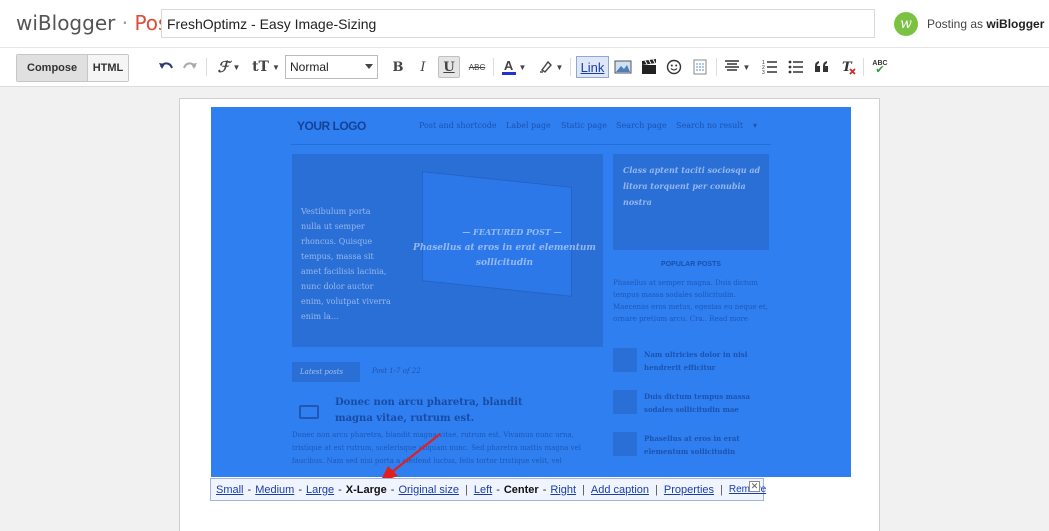 The width and height of the screenshot is (1049, 531). I want to click on align-center-current: Center, so click(521, 489).